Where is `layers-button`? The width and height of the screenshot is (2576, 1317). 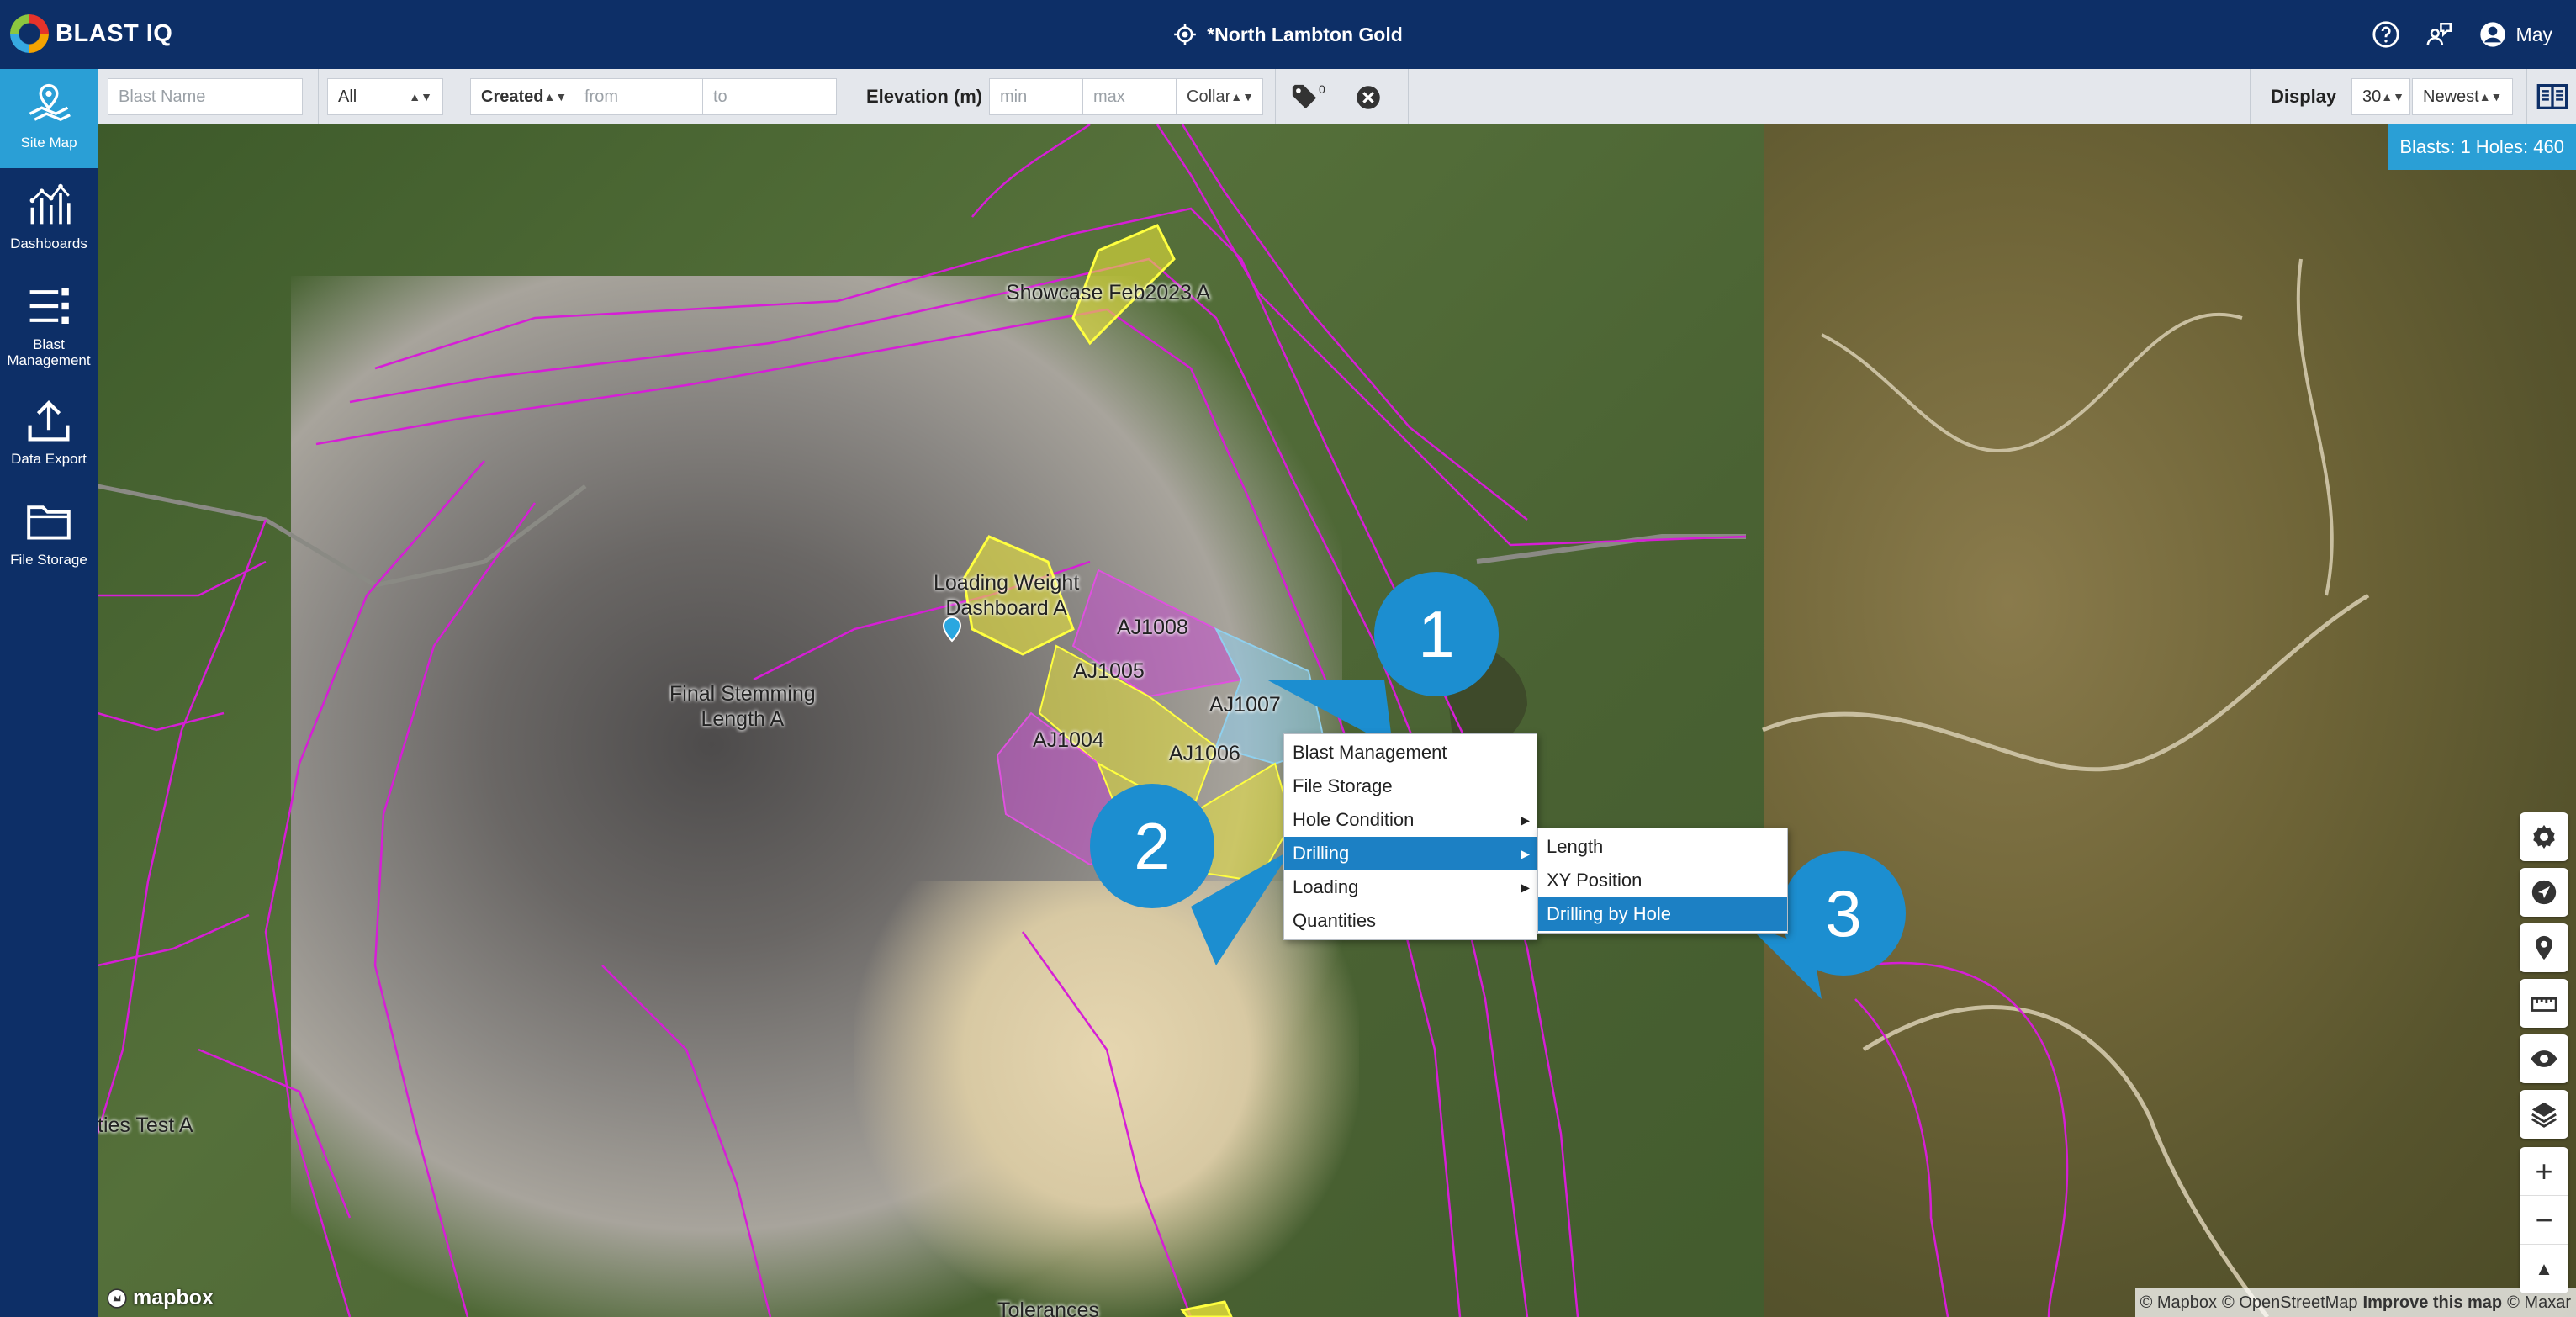
layers-button is located at coordinates (2544, 1114).